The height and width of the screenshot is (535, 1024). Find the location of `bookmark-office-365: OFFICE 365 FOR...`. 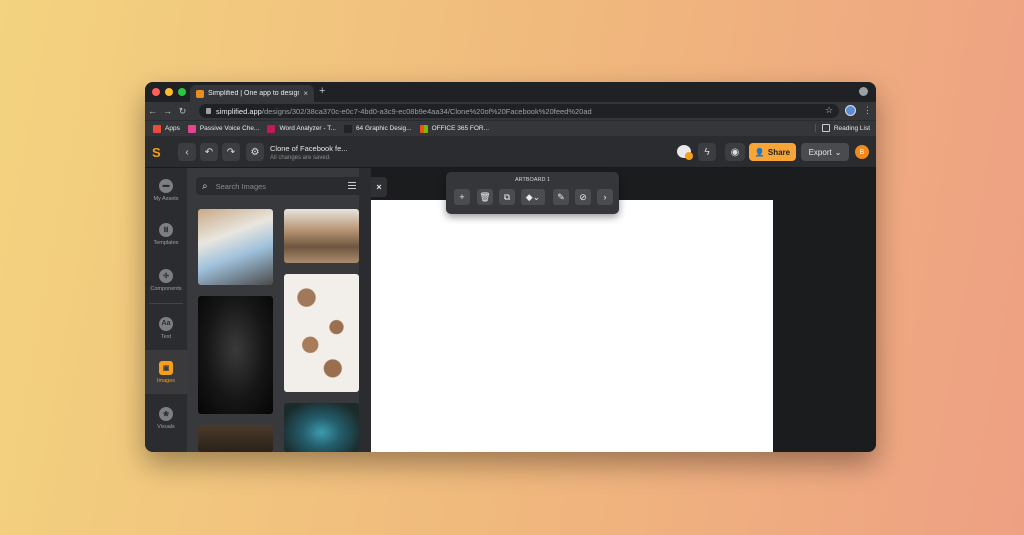

bookmark-office-365: OFFICE 365 FOR... is located at coordinates (454, 128).